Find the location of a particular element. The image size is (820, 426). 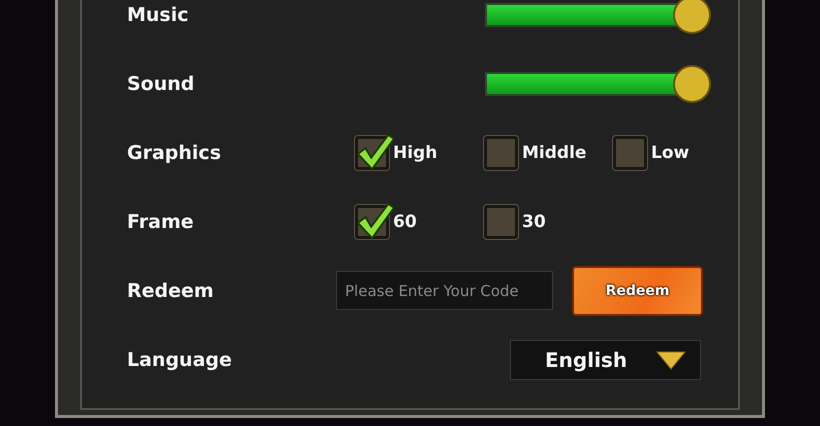

setting-label: Frame is located at coordinates (161, 221).